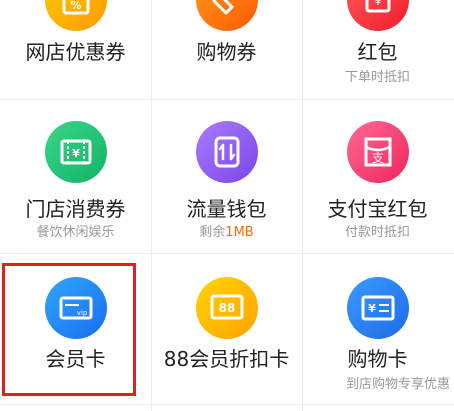 The image size is (454, 411). I want to click on item-label: 会员卡, so click(75, 359).